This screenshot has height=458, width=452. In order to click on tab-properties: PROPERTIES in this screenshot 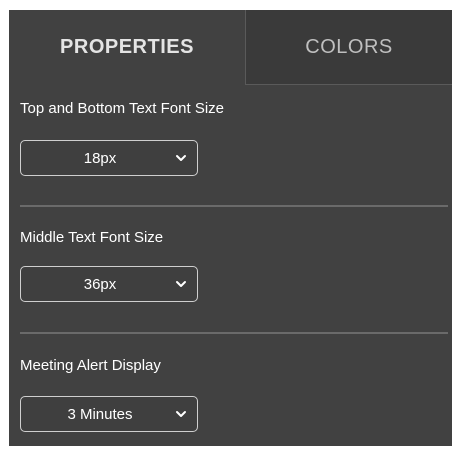, I will do `click(127, 47)`.